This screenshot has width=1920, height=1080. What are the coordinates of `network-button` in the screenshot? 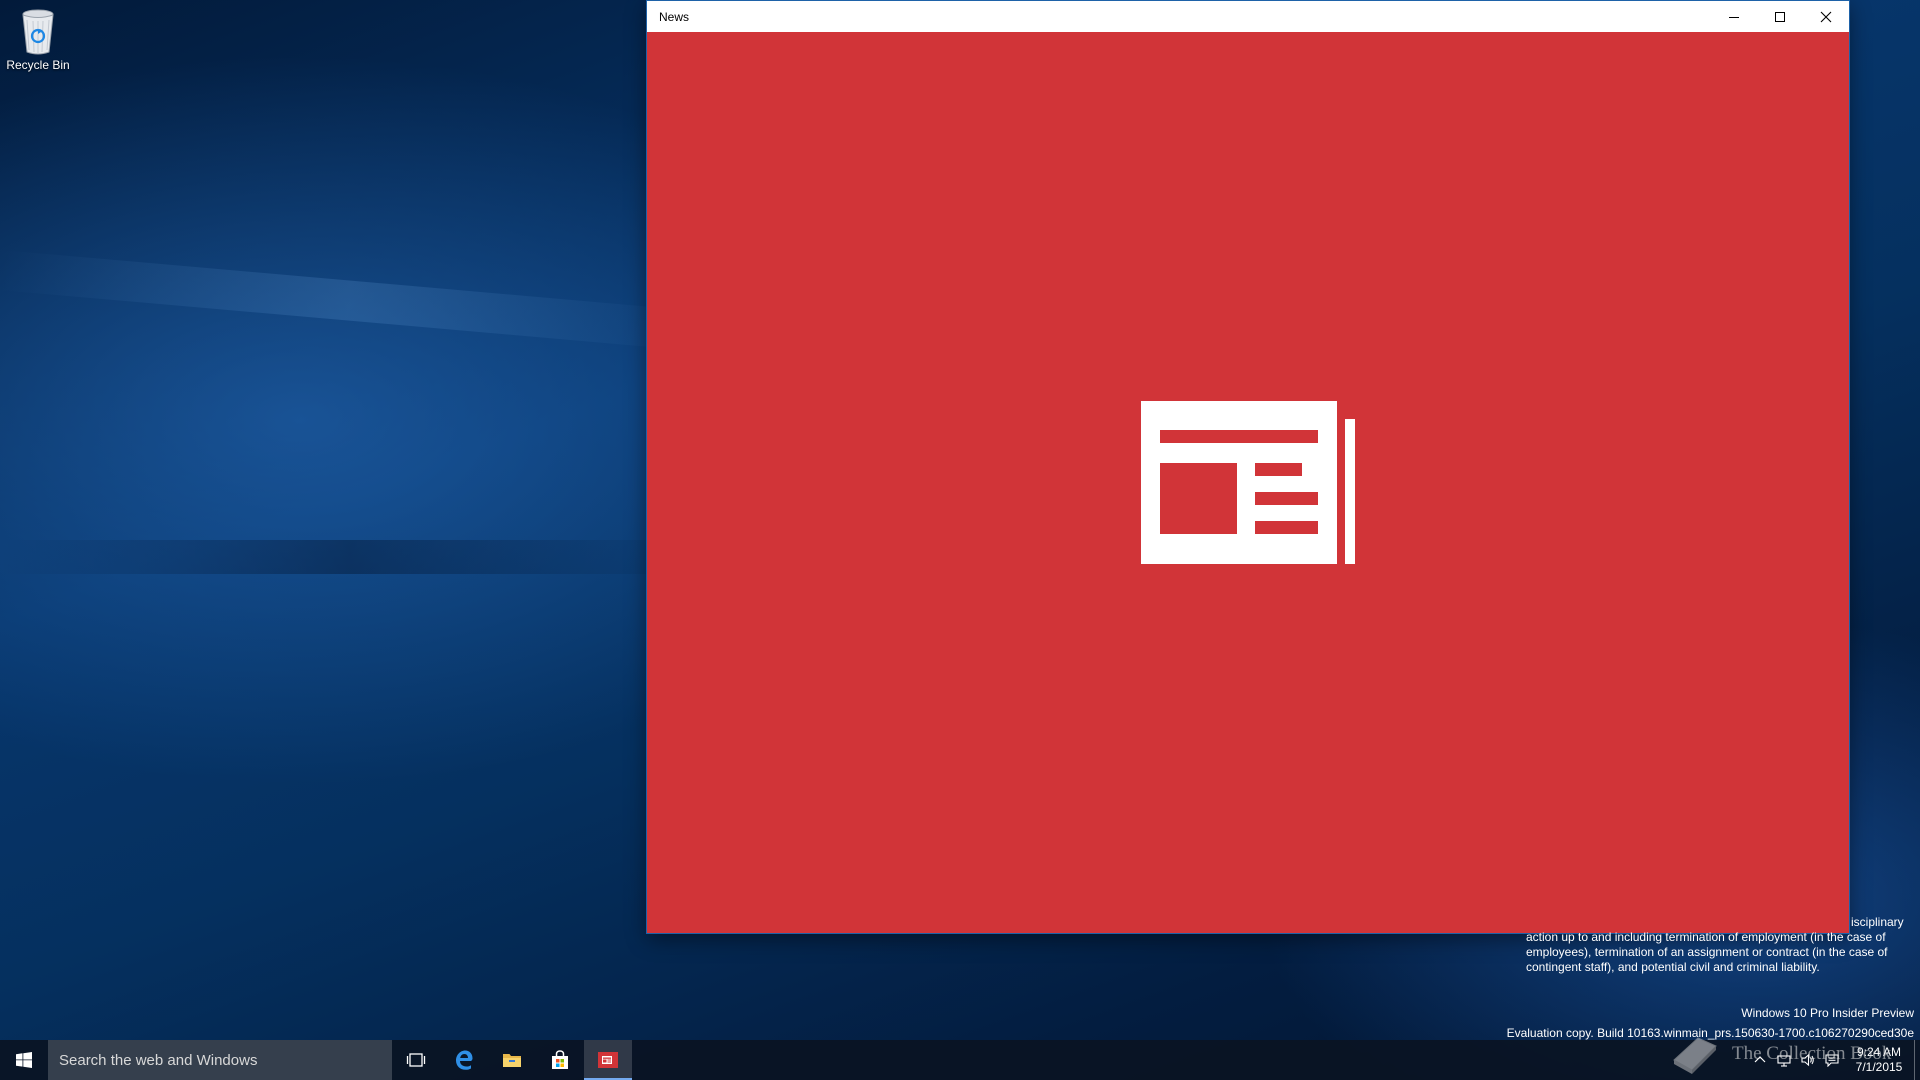 It's located at (1784, 1060).